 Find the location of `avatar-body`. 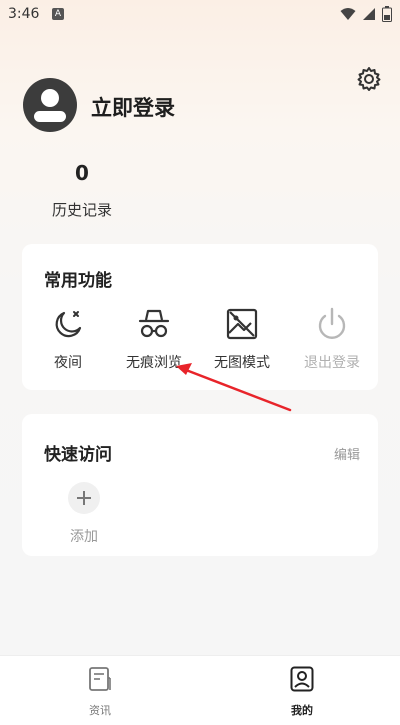

avatar-body is located at coordinates (50, 116).